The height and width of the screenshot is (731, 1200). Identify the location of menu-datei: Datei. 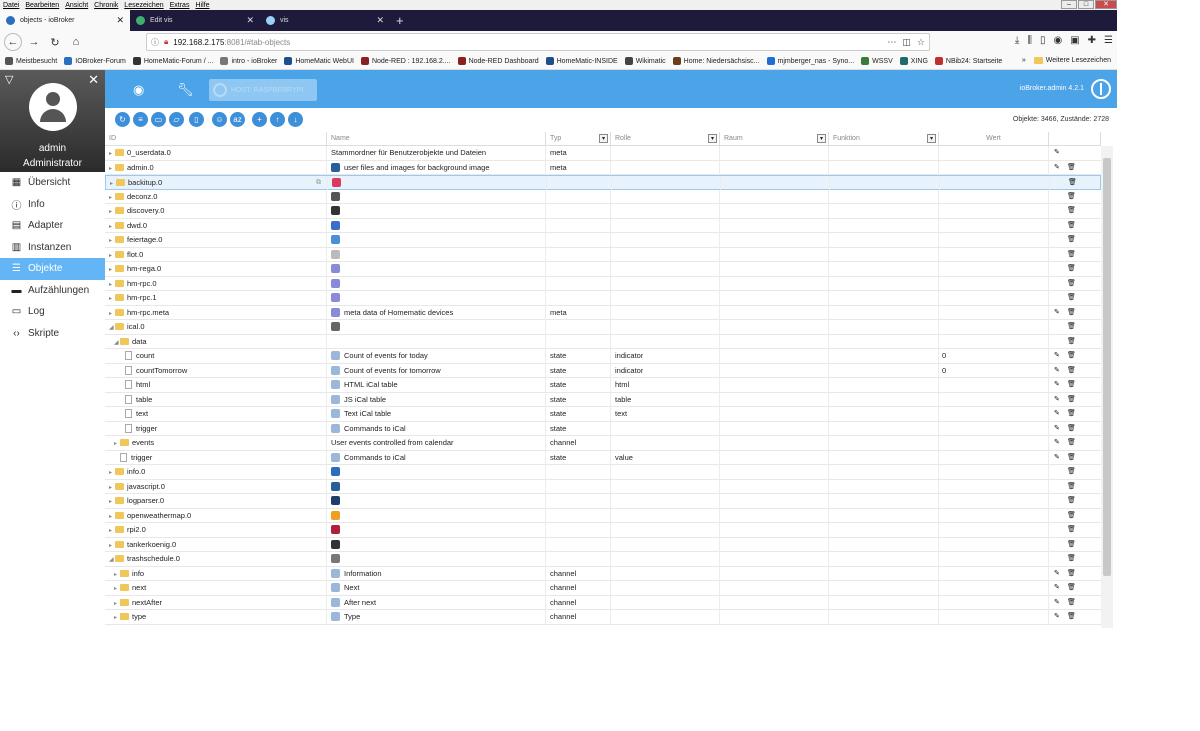
(11, 5).